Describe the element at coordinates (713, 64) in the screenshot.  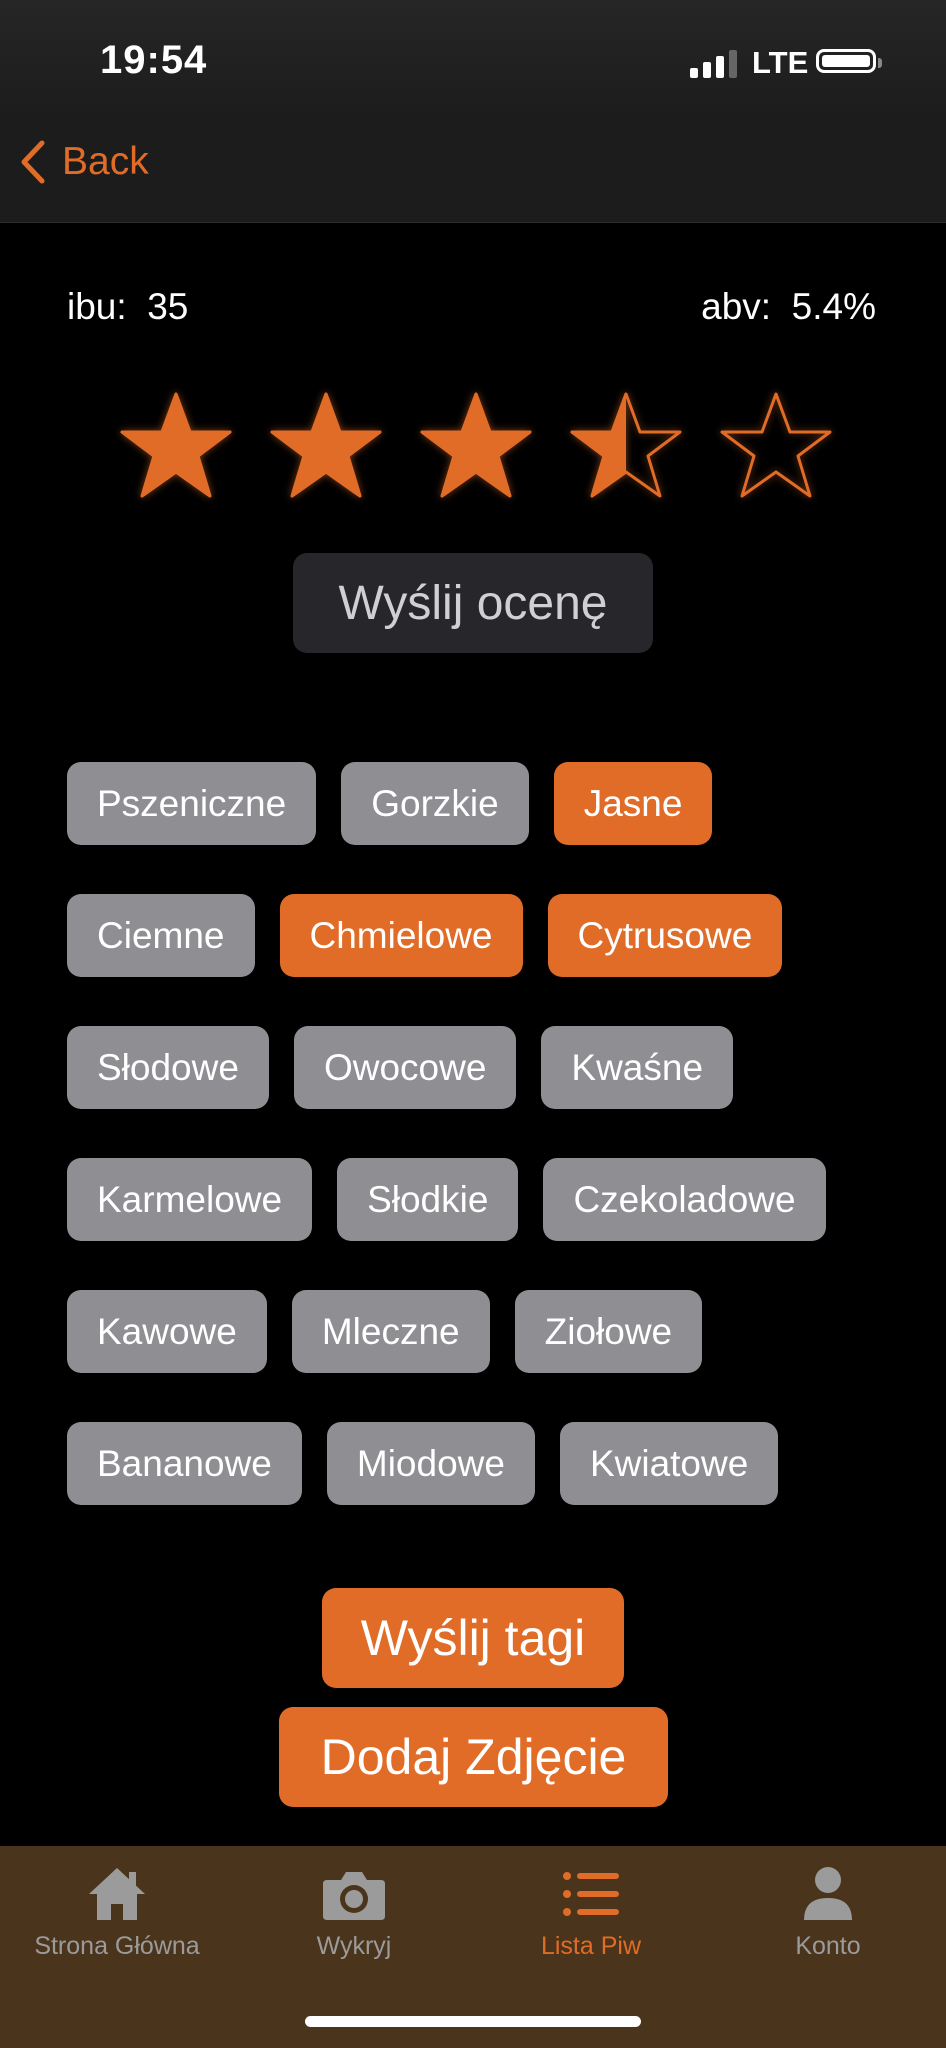
I see `signal-icon` at that location.